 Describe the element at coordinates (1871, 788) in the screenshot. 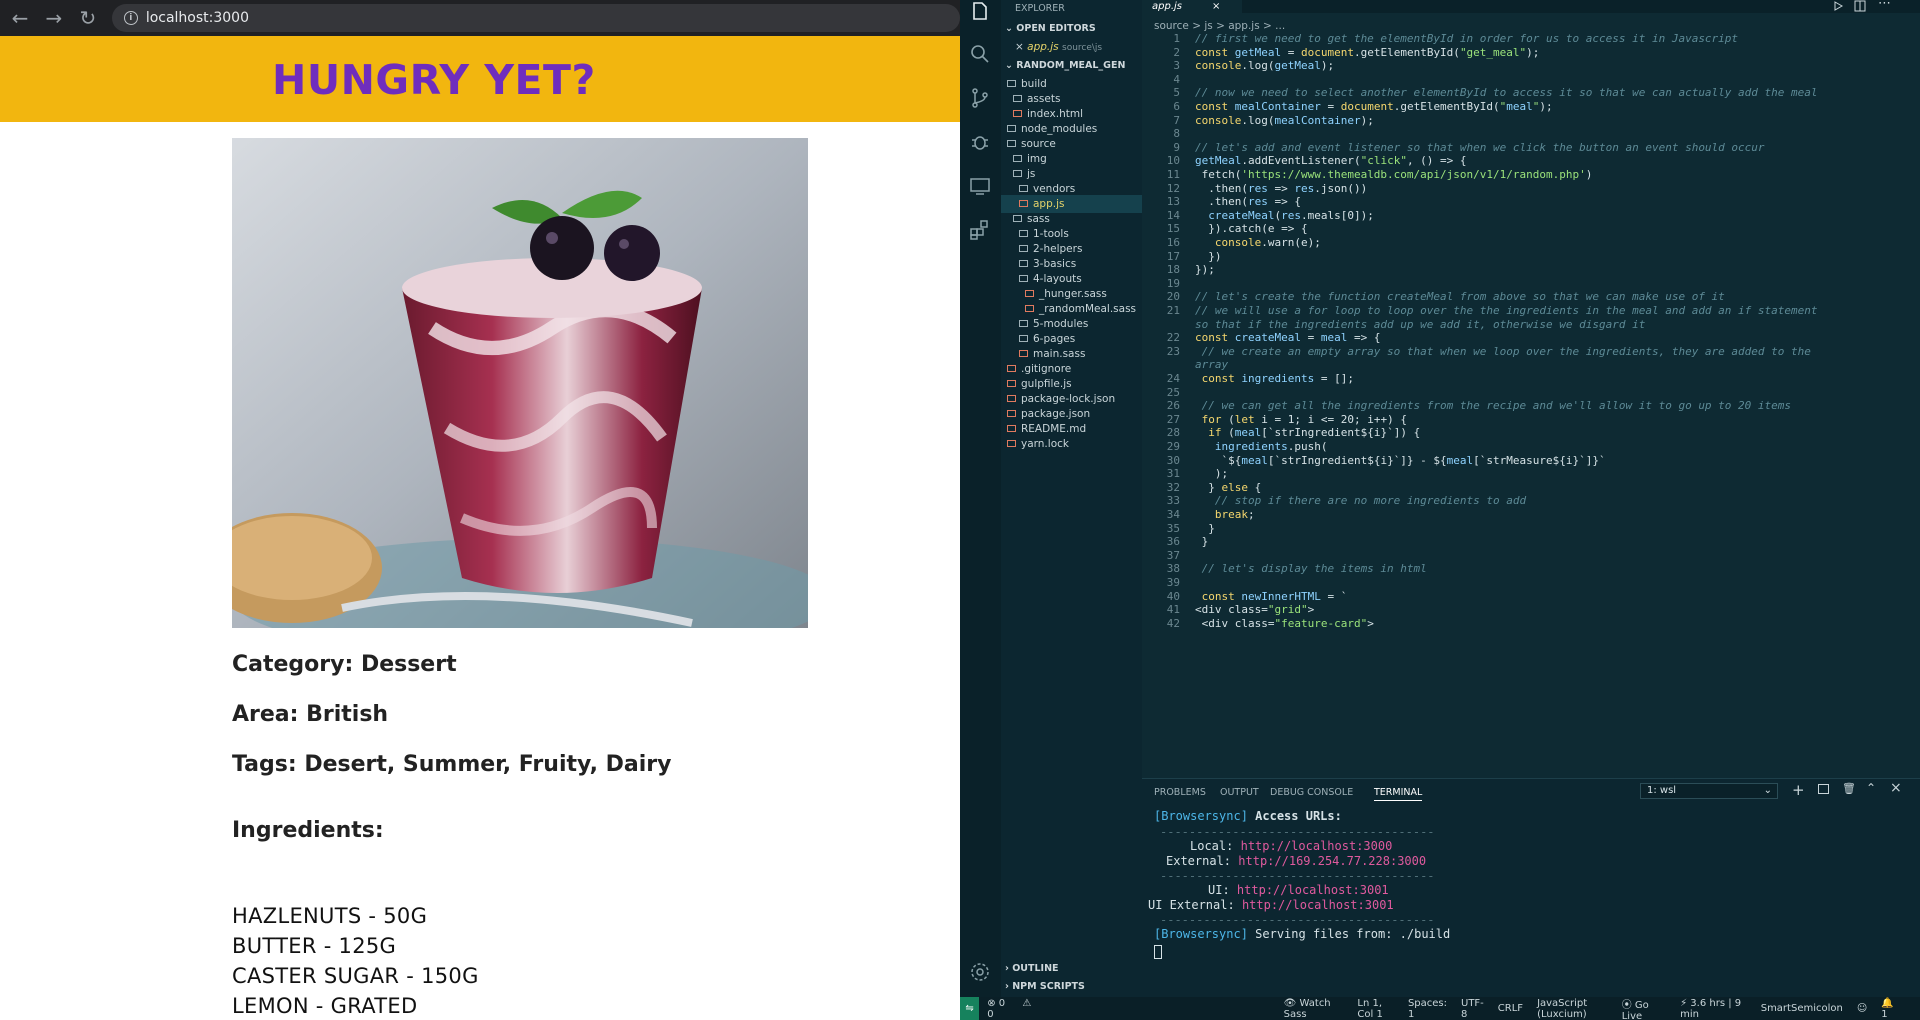

I see `maximize-panel-icon: ⌃` at that location.